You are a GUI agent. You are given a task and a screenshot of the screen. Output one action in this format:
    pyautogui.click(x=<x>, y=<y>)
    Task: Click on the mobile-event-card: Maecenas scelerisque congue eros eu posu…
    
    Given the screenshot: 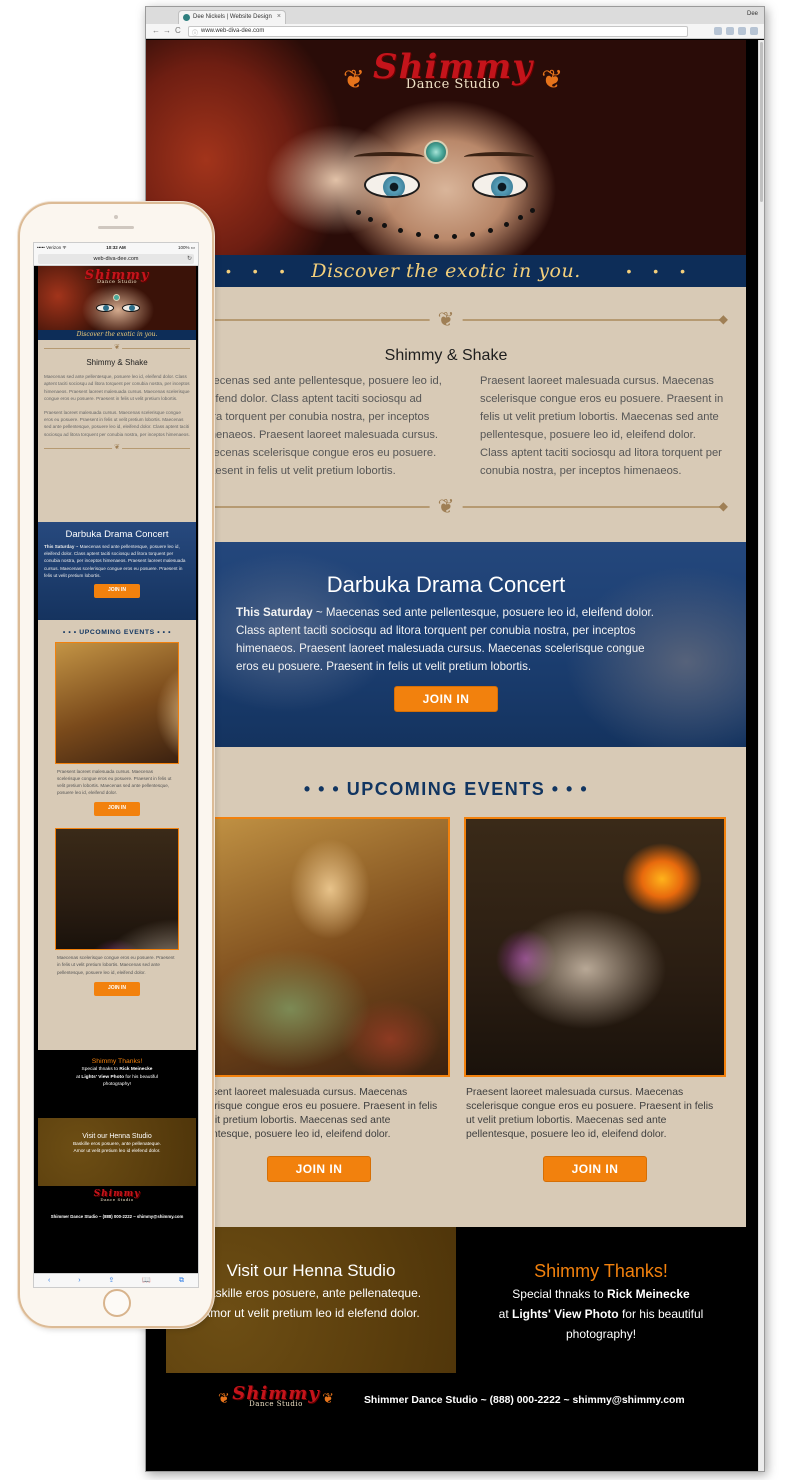 What is the action you would take?
    pyautogui.click(x=117, y=912)
    